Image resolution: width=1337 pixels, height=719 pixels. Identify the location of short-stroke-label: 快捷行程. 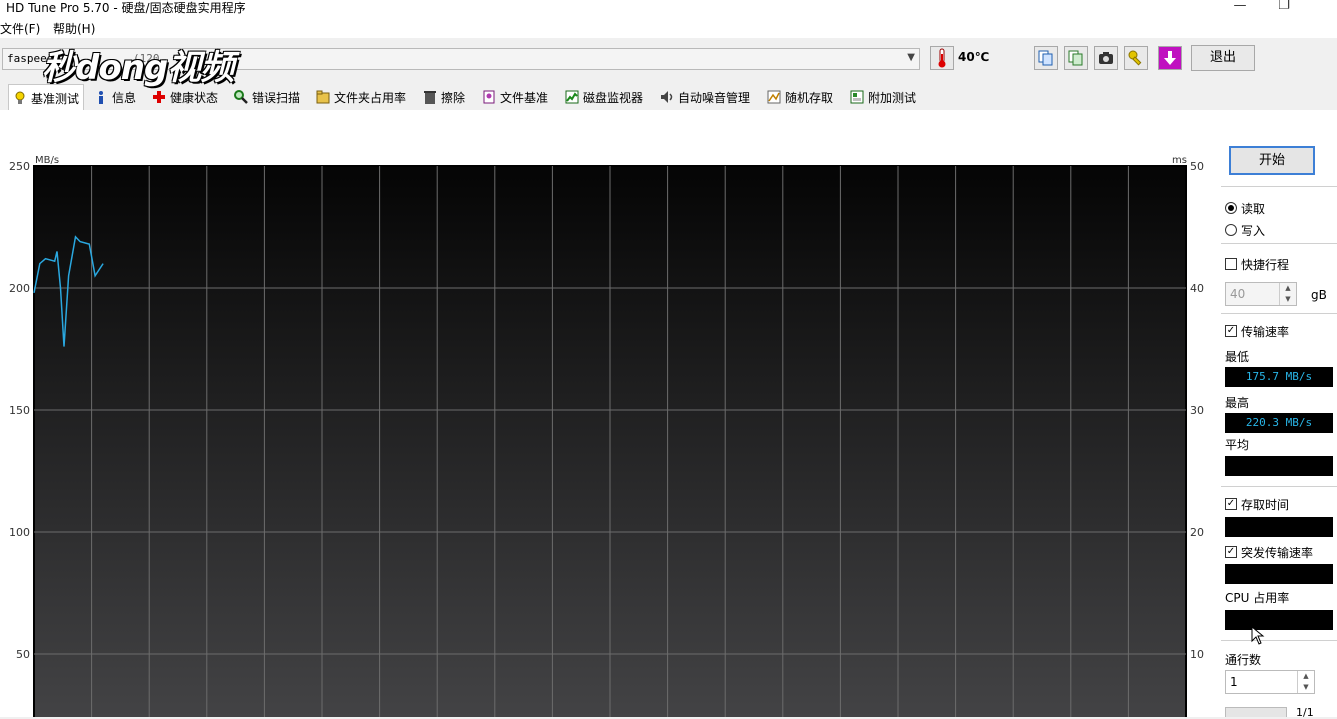
(1265, 265).